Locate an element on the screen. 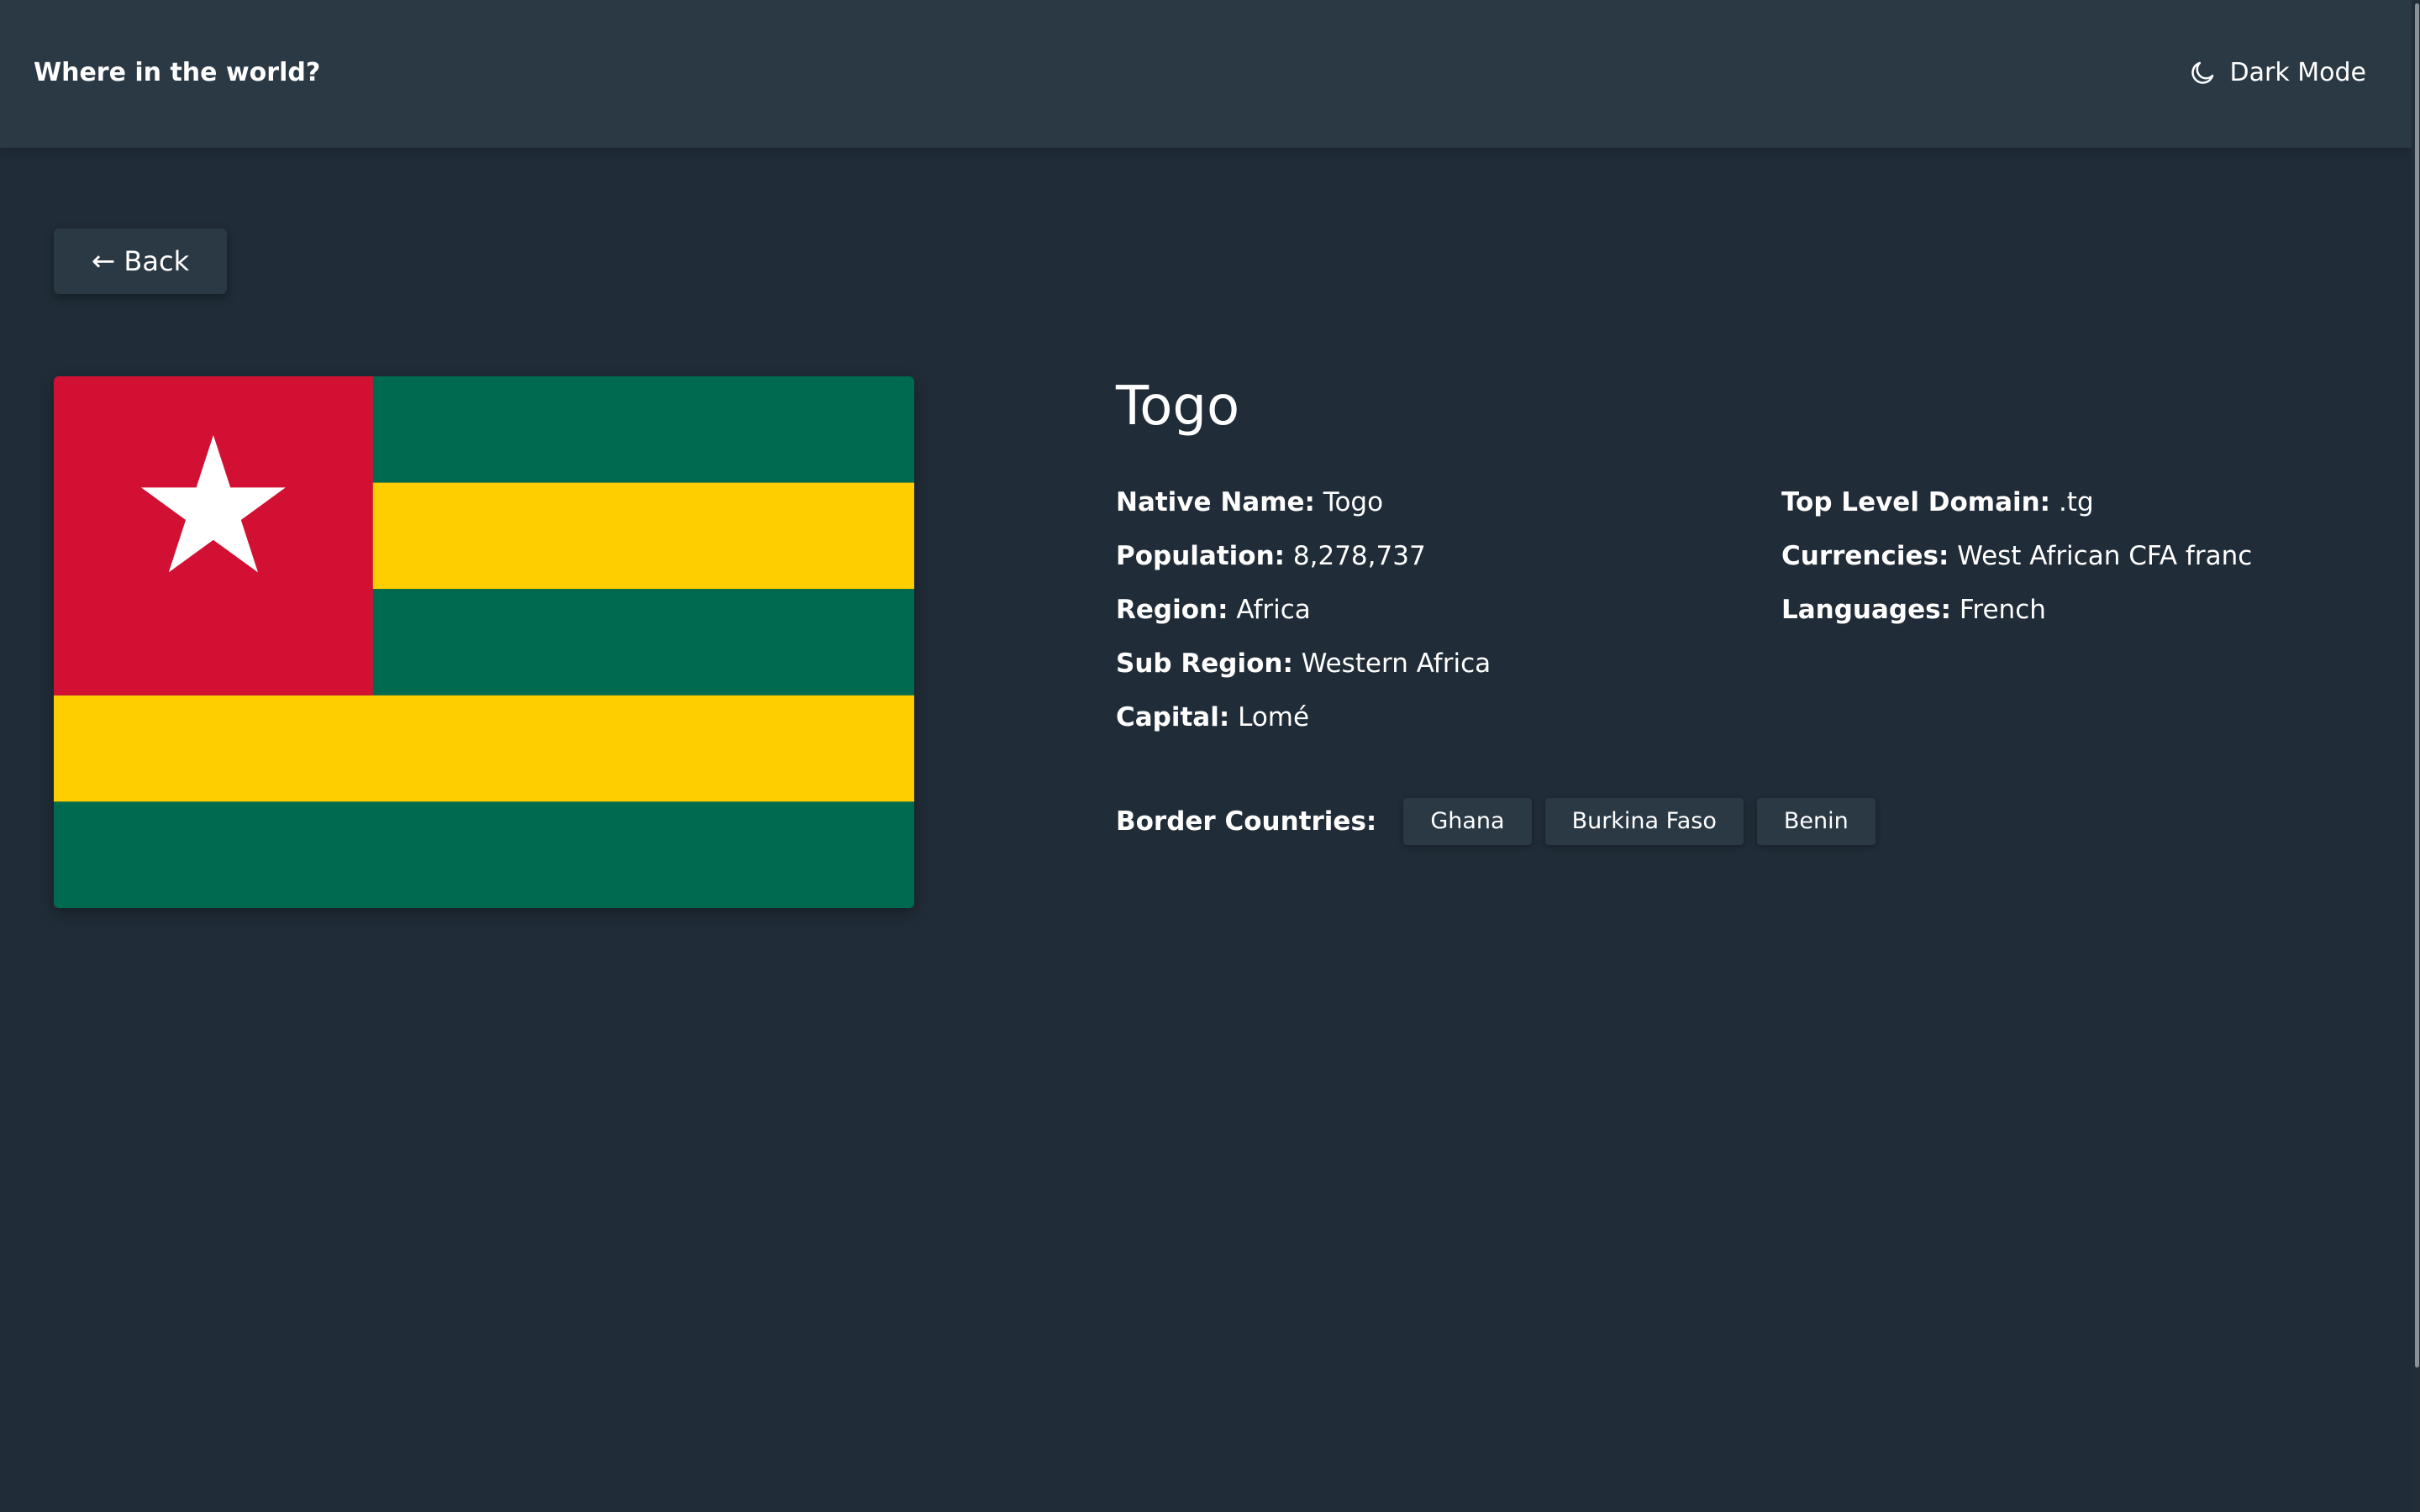  app-title: Where in the world? is located at coordinates (177, 72).